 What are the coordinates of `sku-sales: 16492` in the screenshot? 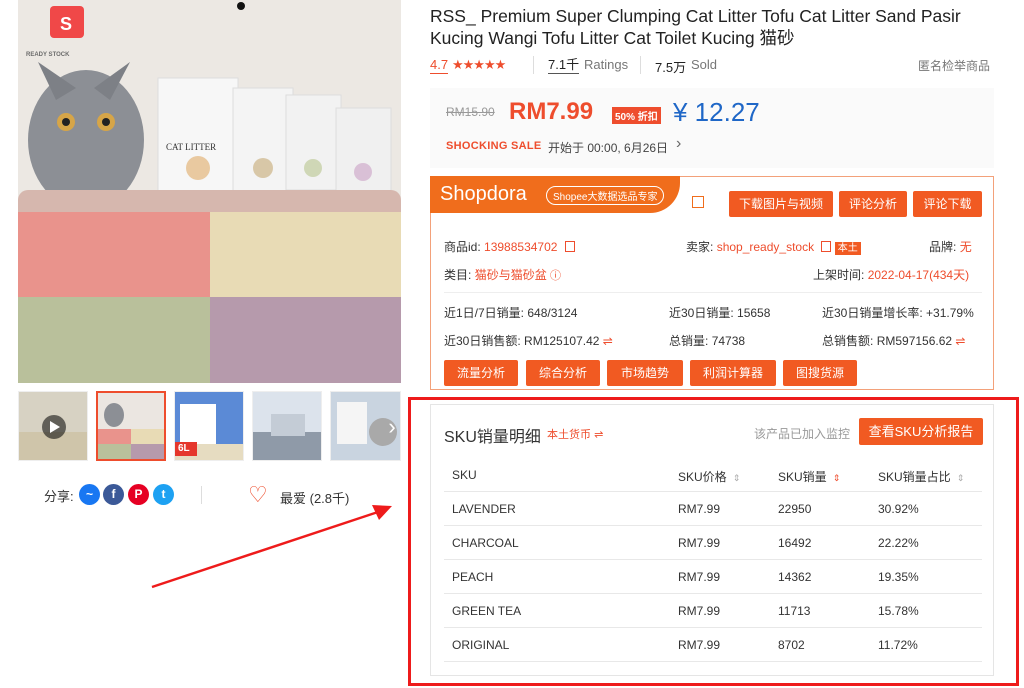 It's located at (795, 543).